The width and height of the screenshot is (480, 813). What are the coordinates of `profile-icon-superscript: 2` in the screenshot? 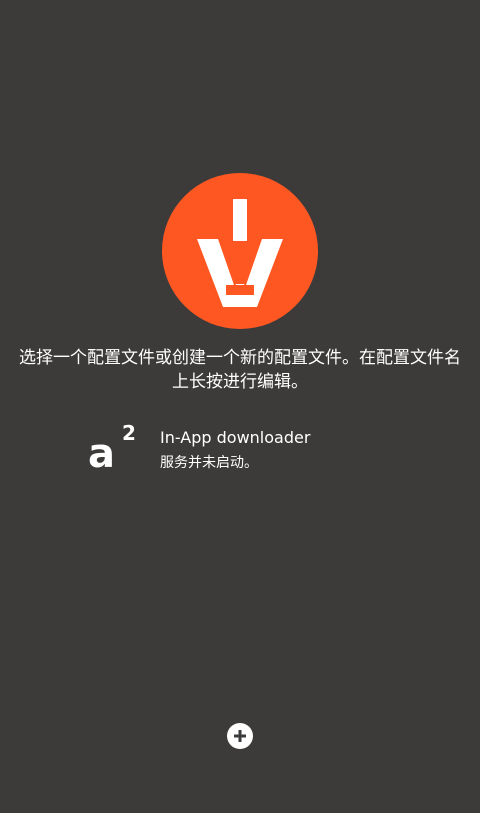 It's located at (129, 433).